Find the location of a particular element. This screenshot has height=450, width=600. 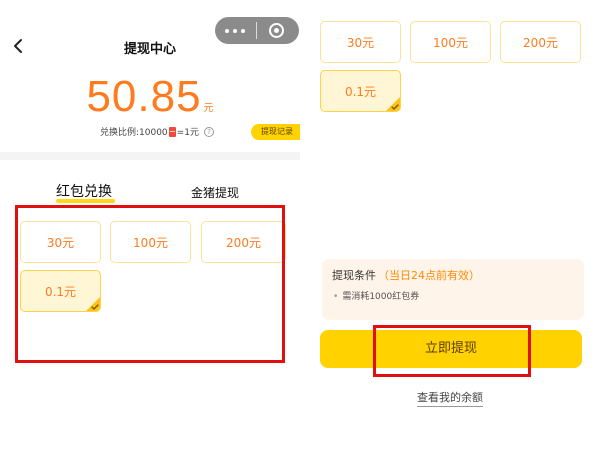

active-tab-underline is located at coordinates (85, 201).